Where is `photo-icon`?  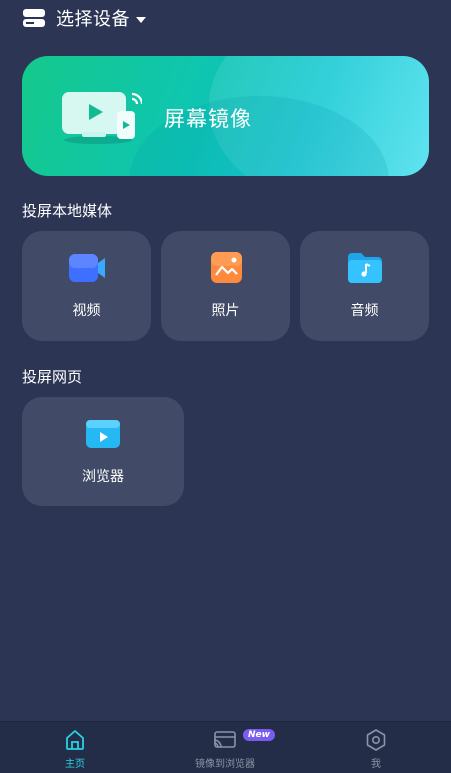 photo-icon is located at coordinates (226, 267).